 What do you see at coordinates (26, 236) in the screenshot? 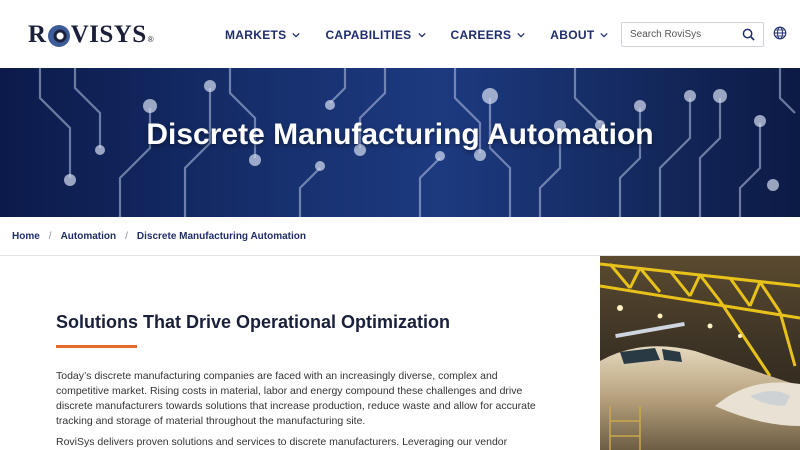
I see `breadcrumb-home: Home` at bounding box center [26, 236].